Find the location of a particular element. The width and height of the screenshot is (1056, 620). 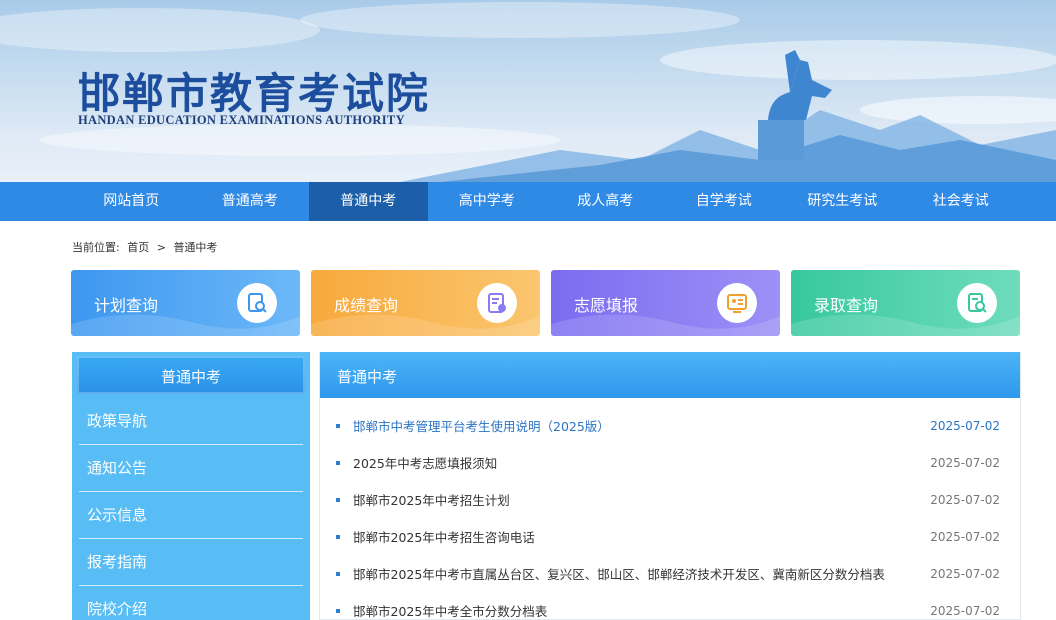

nav-item-gaokao: 普通高考 is located at coordinates (250, 201).